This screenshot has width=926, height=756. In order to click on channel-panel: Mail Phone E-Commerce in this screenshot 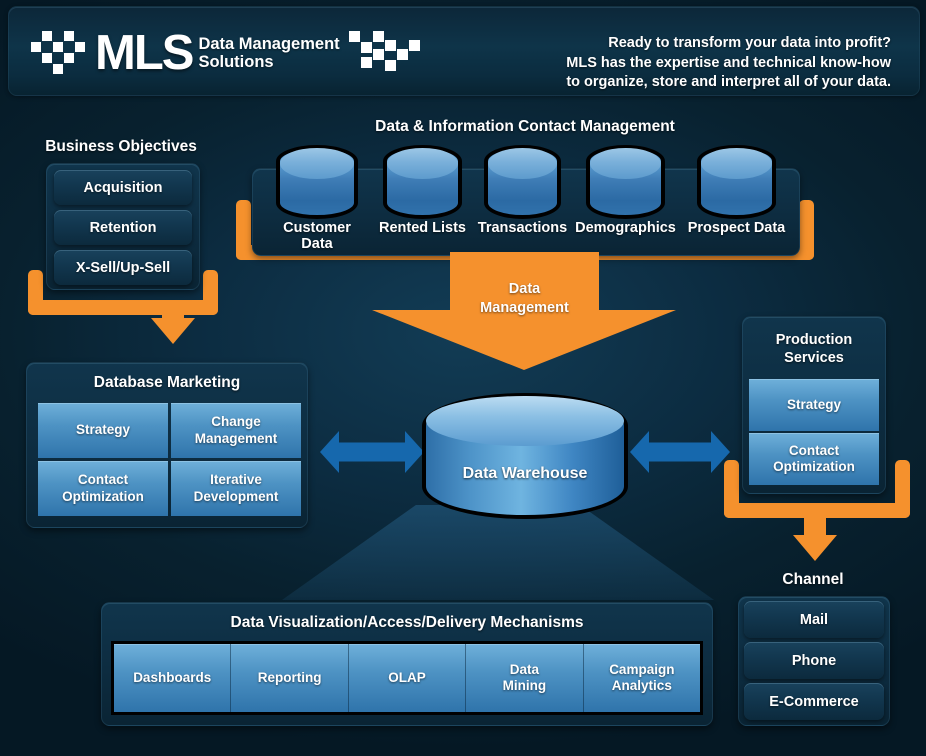, I will do `click(814, 661)`.